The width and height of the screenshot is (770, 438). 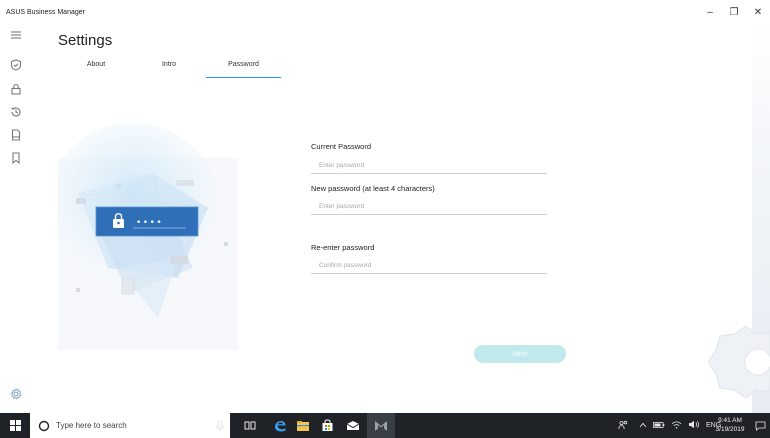 I want to click on shield-icon, so click(x=16, y=65).